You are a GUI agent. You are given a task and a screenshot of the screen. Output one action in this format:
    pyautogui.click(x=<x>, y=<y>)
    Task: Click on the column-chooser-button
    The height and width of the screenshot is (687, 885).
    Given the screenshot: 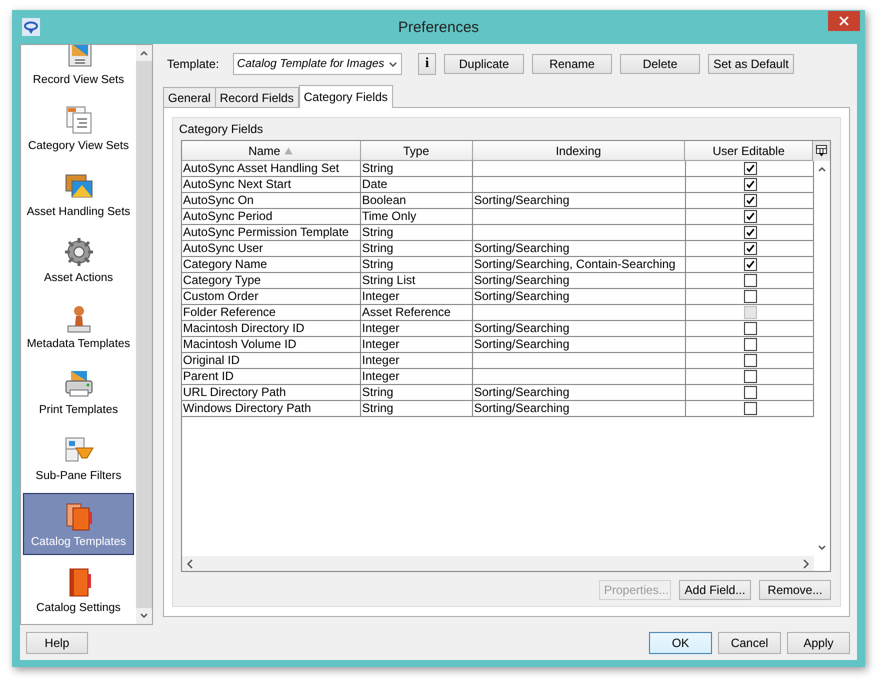 What is the action you would take?
    pyautogui.click(x=821, y=151)
    